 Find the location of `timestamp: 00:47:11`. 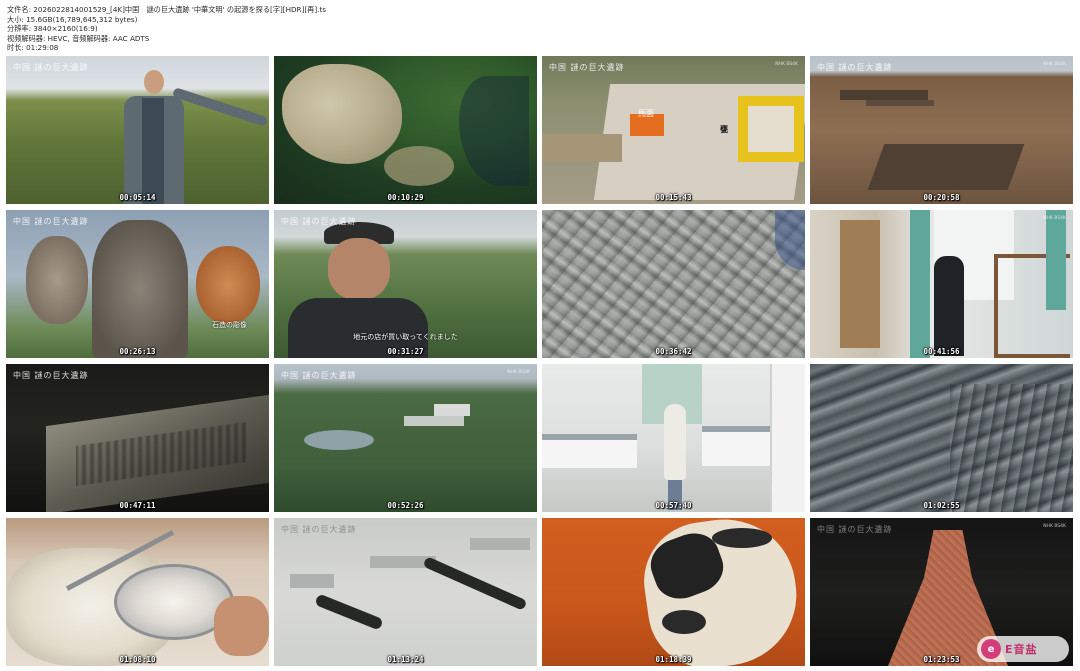

timestamp: 00:47:11 is located at coordinates (137, 505).